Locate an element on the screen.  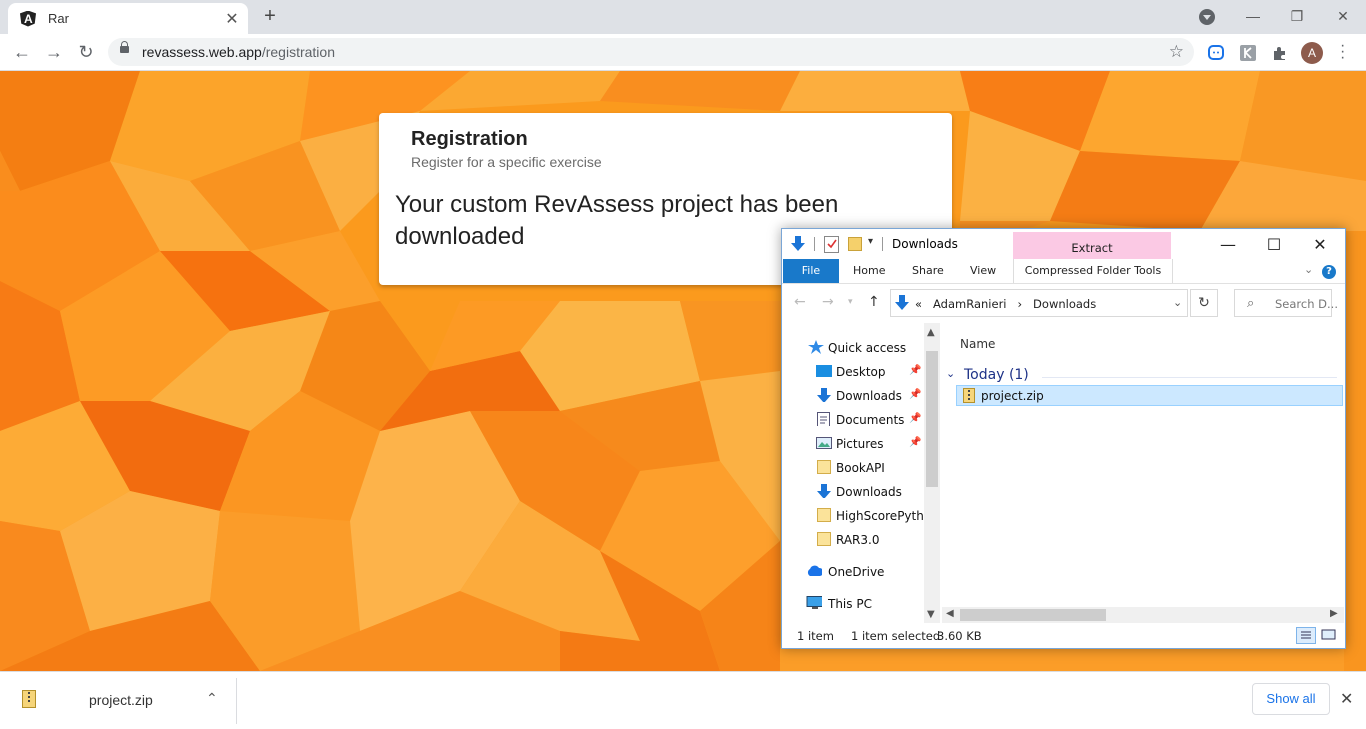
back-button: ← is located at coordinates (22, 52).